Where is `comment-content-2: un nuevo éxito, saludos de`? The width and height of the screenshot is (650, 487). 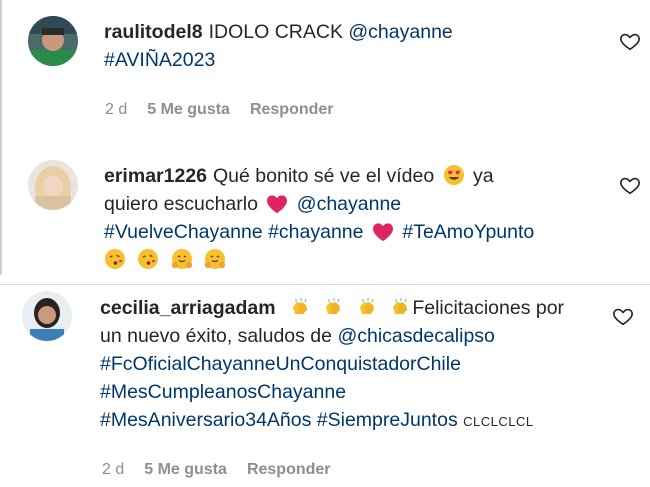 comment-content-2: un nuevo éxito, saludos de is located at coordinates (216, 336).